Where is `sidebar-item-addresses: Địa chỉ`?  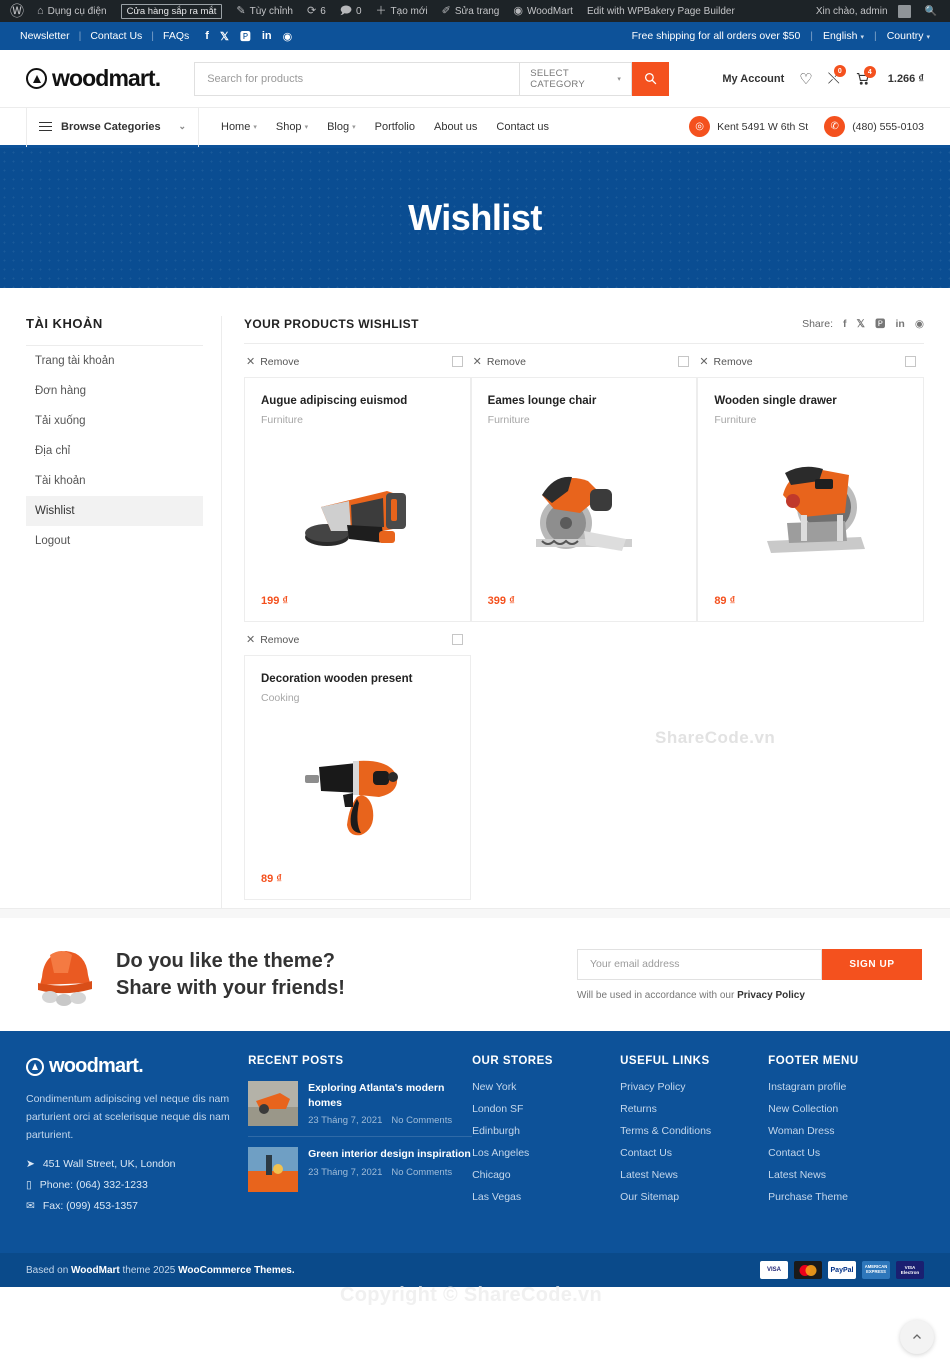 sidebar-item-addresses: Địa chỉ is located at coordinates (114, 451).